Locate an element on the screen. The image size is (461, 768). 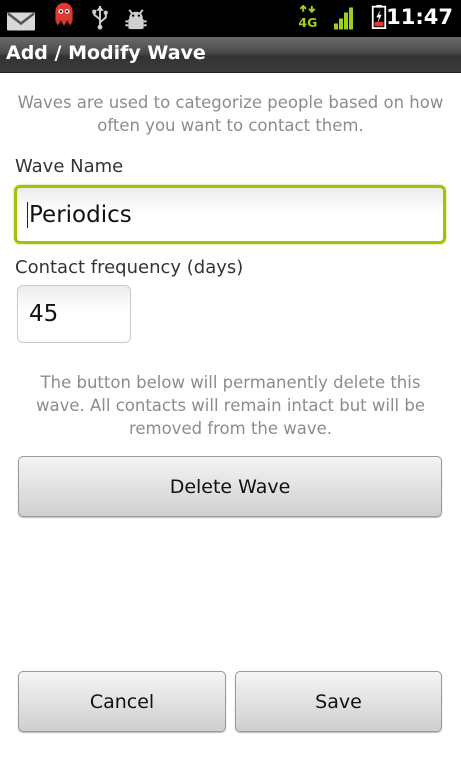
page-title: Add / Modify Wave is located at coordinates (106, 53).